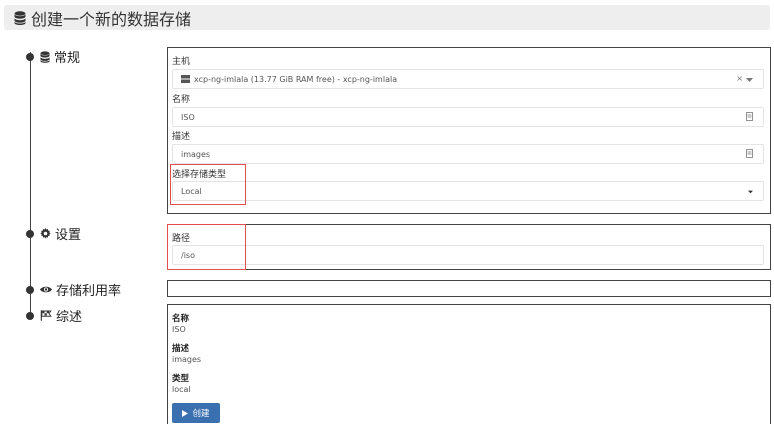 This screenshot has width=774, height=424. Describe the element at coordinates (53, 233) in the screenshot. I see `step-settings: 设置` at that location.